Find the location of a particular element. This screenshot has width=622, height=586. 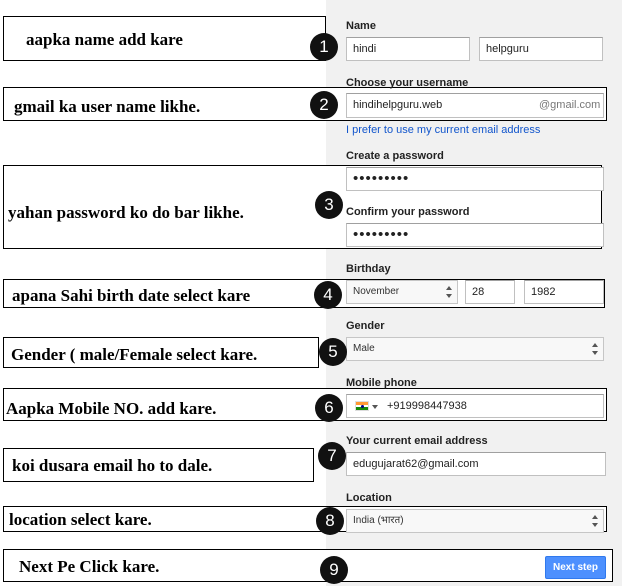

birth-day-input: 28 is located at coordinates (490, 292).